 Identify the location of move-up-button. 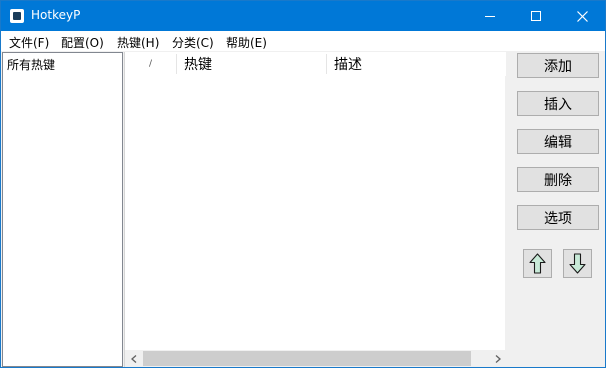
(537, 263).